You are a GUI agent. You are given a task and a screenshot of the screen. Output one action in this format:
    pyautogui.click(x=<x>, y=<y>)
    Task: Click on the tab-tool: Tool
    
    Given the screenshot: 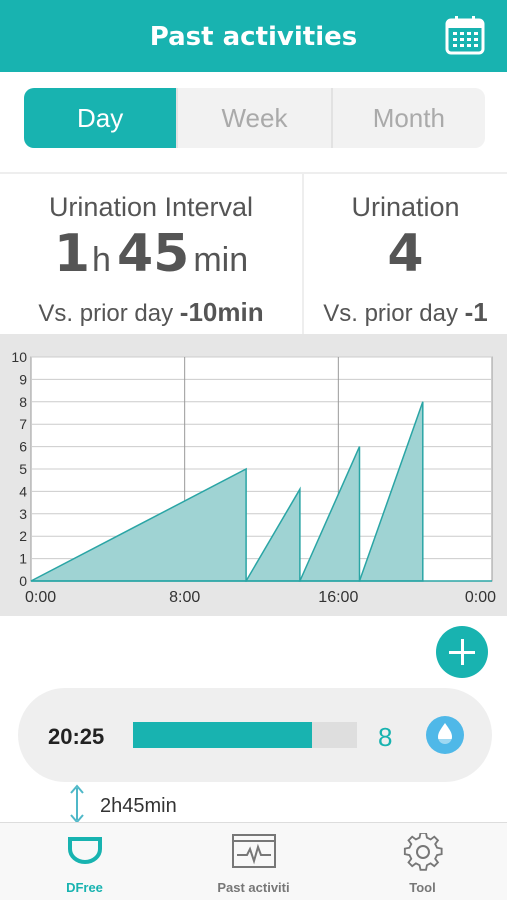 What is the action you would take?
    pyautogui.click(x=422, y=861)
    